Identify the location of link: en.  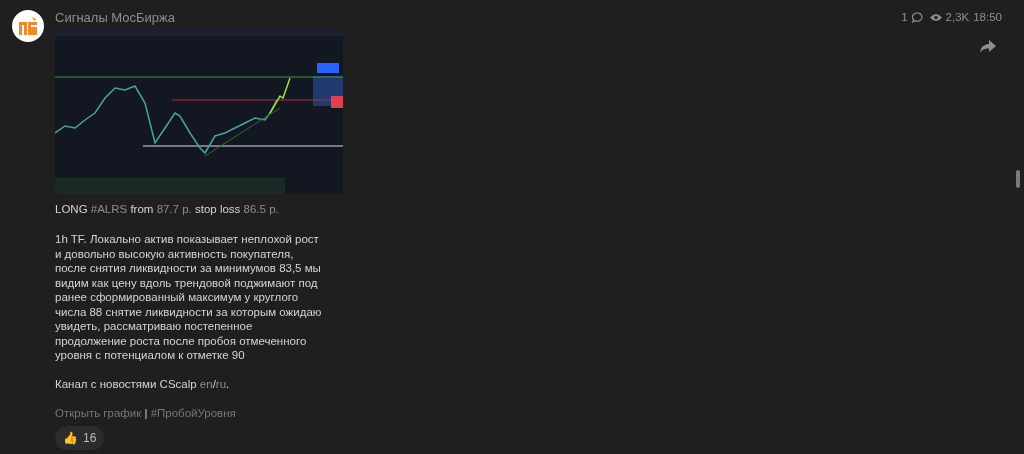
(206, 383).